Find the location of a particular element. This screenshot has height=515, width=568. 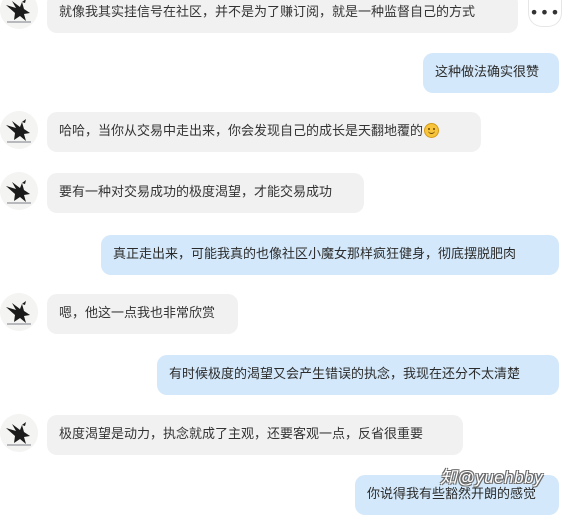

message-text: 真正走出来，可能我真的也像社区小魔女那样疯狂健身，彻底摆脱肥肉 is located at coordinates (315, 254).